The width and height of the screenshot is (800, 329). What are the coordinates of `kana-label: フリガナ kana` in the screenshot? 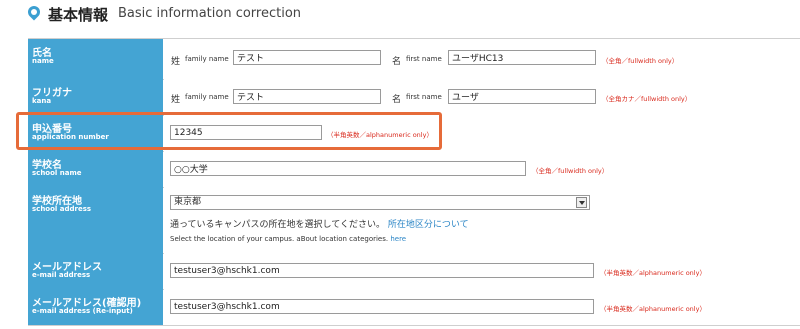 It's located at (95, 97).